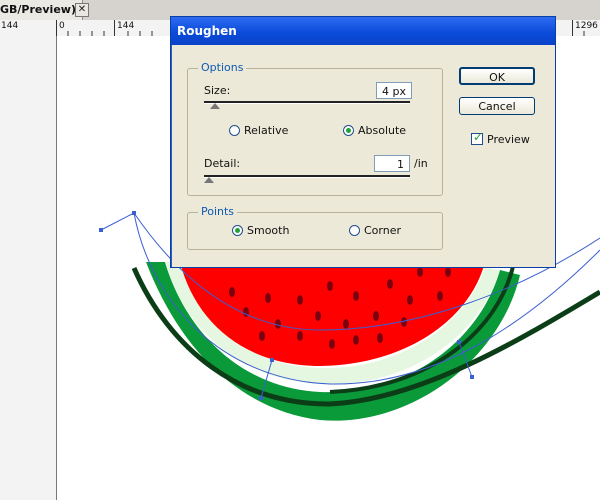 This screenshot has width=600, height=500. I want to click on document-tab: GB/Preview), so click(41, 10).